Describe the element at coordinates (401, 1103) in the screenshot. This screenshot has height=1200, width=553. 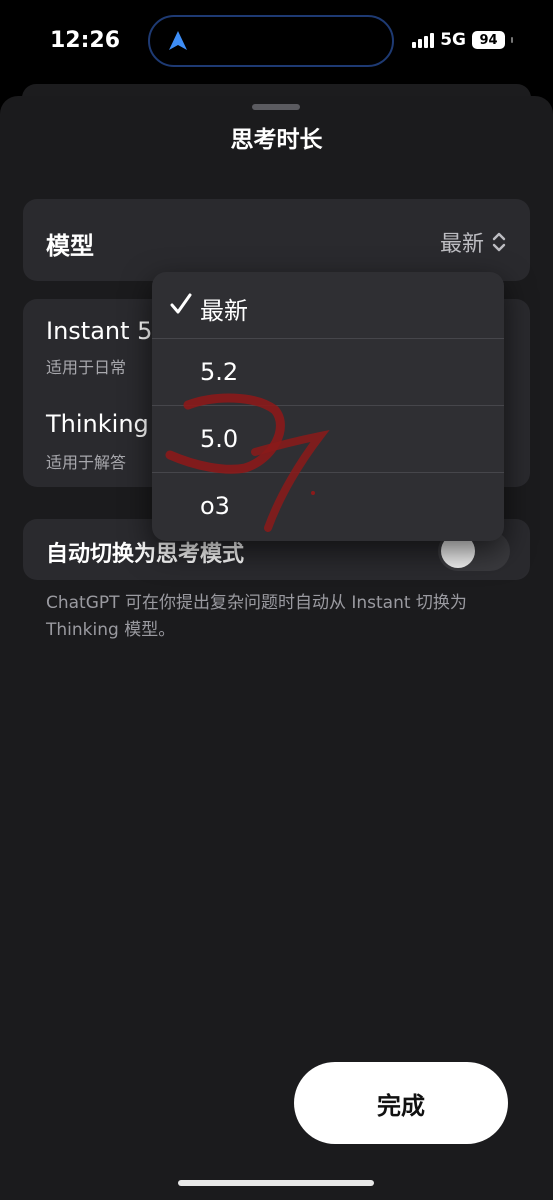
I see `done-button: 完成` at that location.